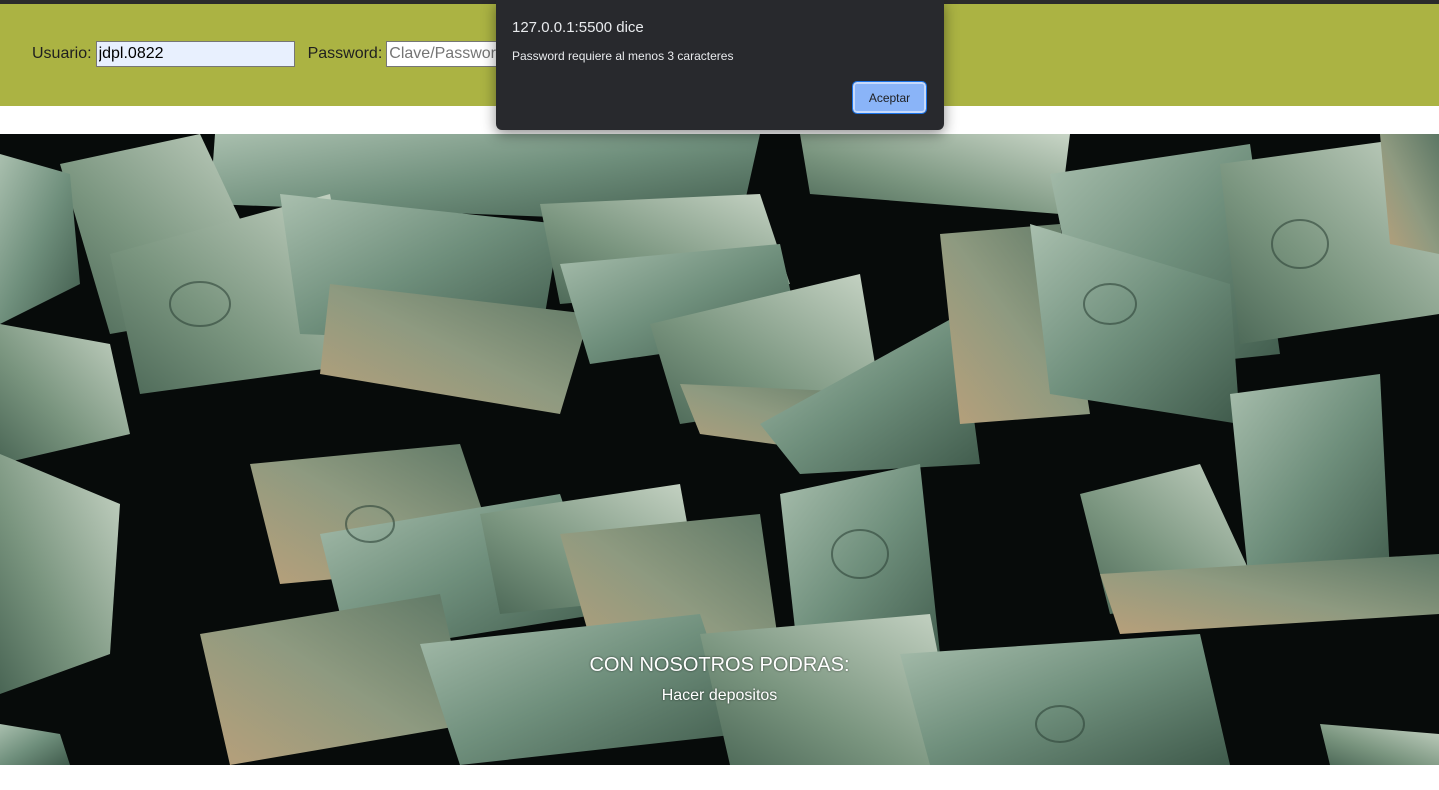 This screenshot has width=1439, height=790. Describe the element at coordinates (62, 53) in the screenshot. I see `user-label: Usuario:` at that location.